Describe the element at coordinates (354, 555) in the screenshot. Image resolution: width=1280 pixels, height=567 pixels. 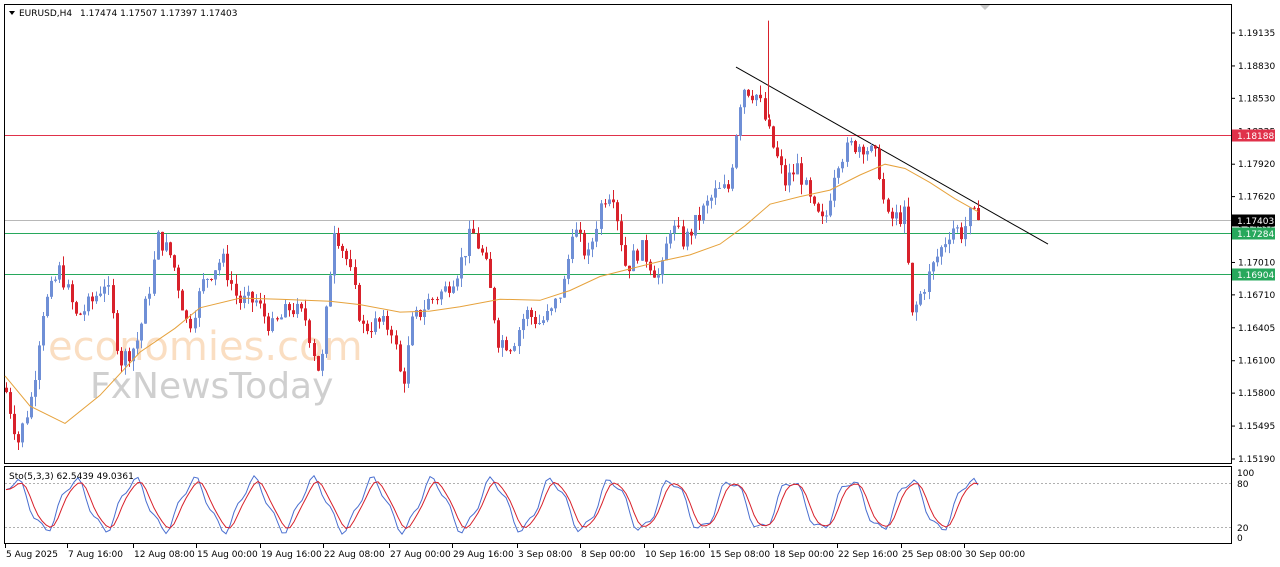
I see `time-tick-label: 22 Aug 08:00` at that location.